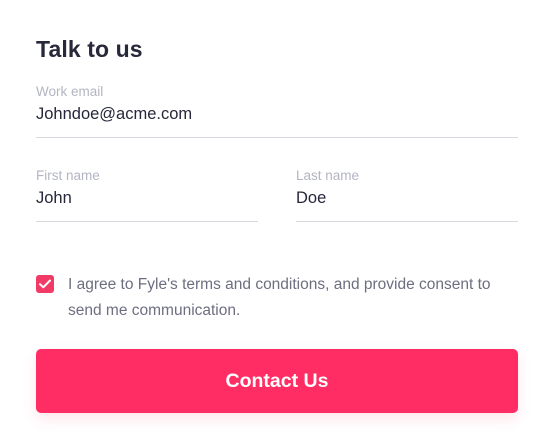 This screenshot has width=555, height=444. Describe the element at coordinates (89, 49) in the screenshot. I see `form-title: Talk to us` at that location.